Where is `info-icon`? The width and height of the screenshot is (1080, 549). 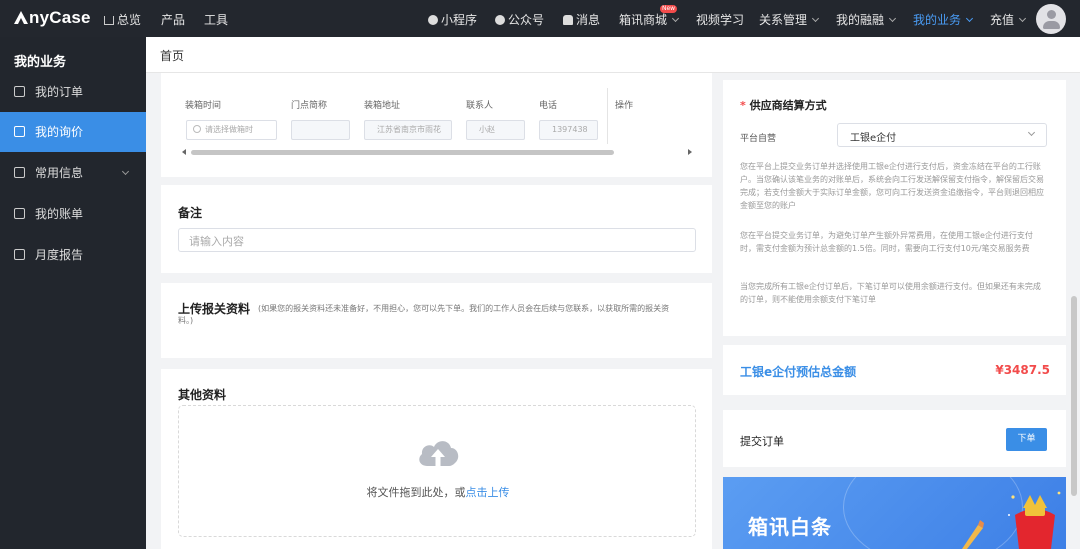
info-icon is located at coordinates (19, 172).